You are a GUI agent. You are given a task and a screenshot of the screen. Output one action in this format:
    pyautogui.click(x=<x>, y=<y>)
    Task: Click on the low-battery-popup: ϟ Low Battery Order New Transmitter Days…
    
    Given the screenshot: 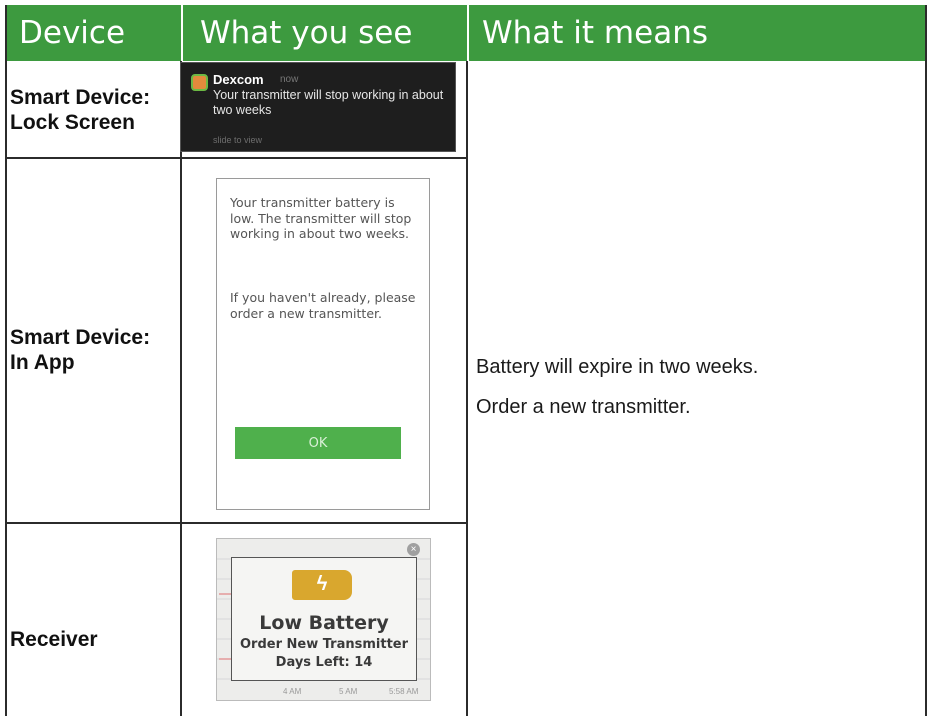 What is the action you would take?
    pyautogui.click(x=324, y=619)
    